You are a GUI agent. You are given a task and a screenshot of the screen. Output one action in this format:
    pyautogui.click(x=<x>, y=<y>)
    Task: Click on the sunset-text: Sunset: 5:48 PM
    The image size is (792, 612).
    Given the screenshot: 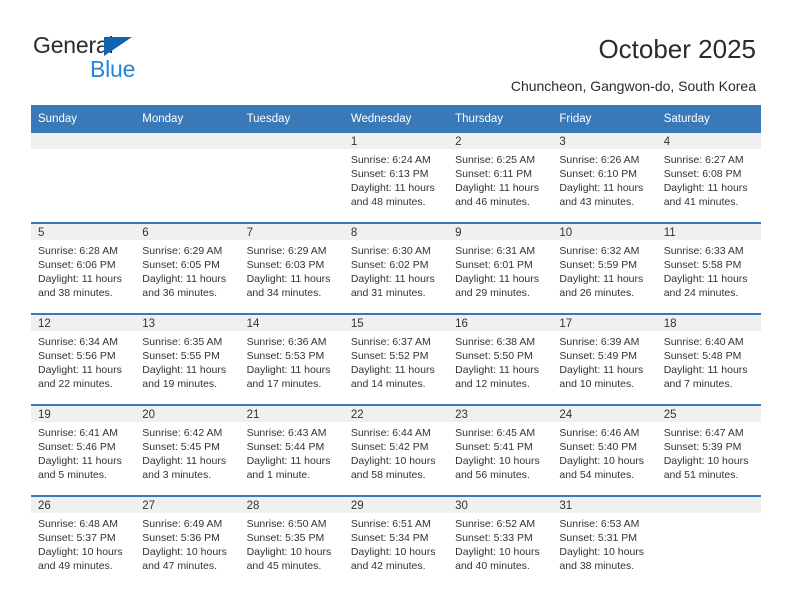 What is the action you would take?
    pyautogui.click(x=702, y=356)
    